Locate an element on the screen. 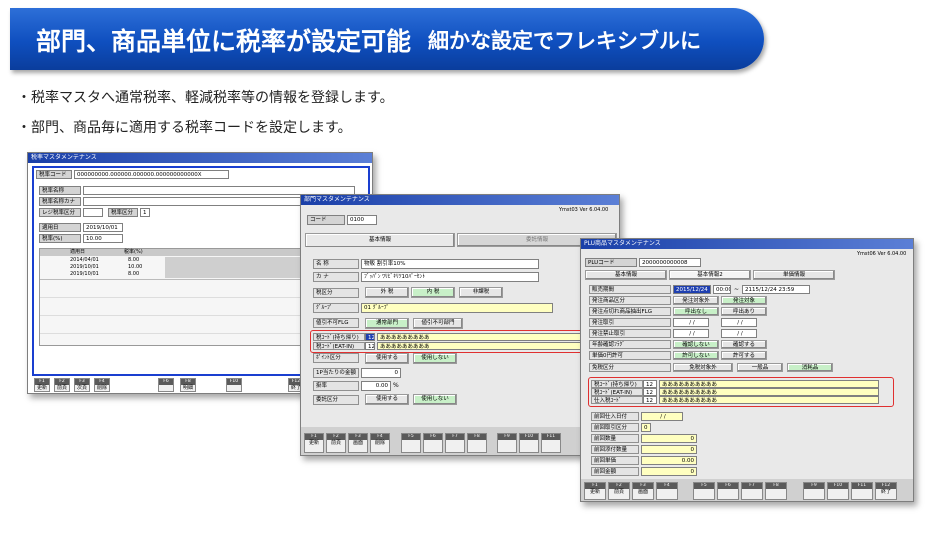 The height and width of the screenshot is (536, 926). order-flag-call-button: 呼出あり is located at coordinates (744, 311).